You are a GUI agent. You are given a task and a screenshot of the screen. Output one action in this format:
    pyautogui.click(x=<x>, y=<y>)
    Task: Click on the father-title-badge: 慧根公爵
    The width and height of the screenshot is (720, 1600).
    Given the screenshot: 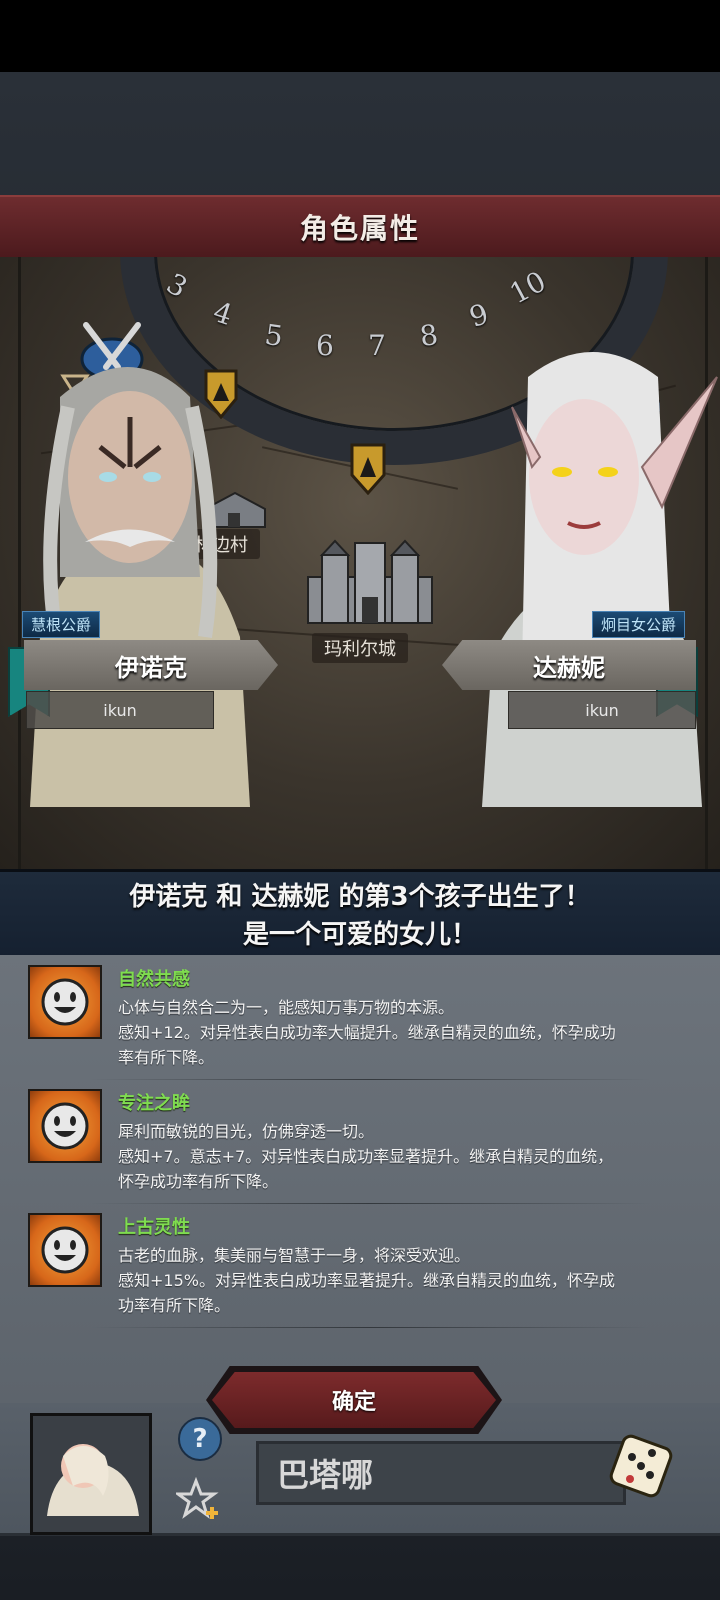 What is the action you would take?
    pyautogui.click(x=61, y=624)
    